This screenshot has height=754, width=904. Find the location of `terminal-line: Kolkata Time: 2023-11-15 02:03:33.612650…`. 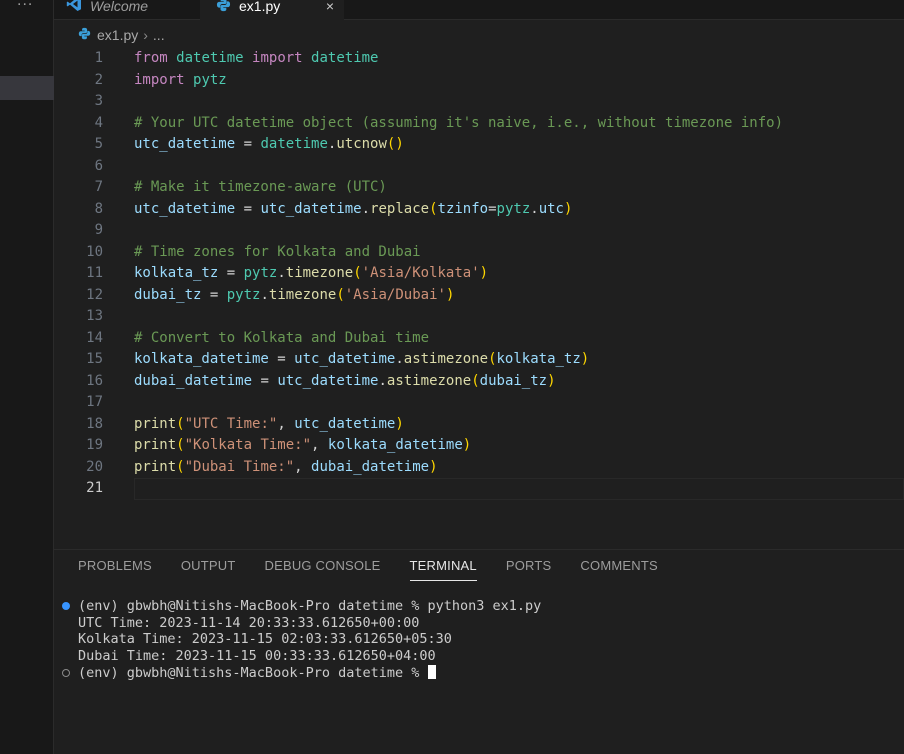

terminal-line: Kolkata Time: 2023-11-15 02:03:33.612650… is located at coordinates (479, 639).